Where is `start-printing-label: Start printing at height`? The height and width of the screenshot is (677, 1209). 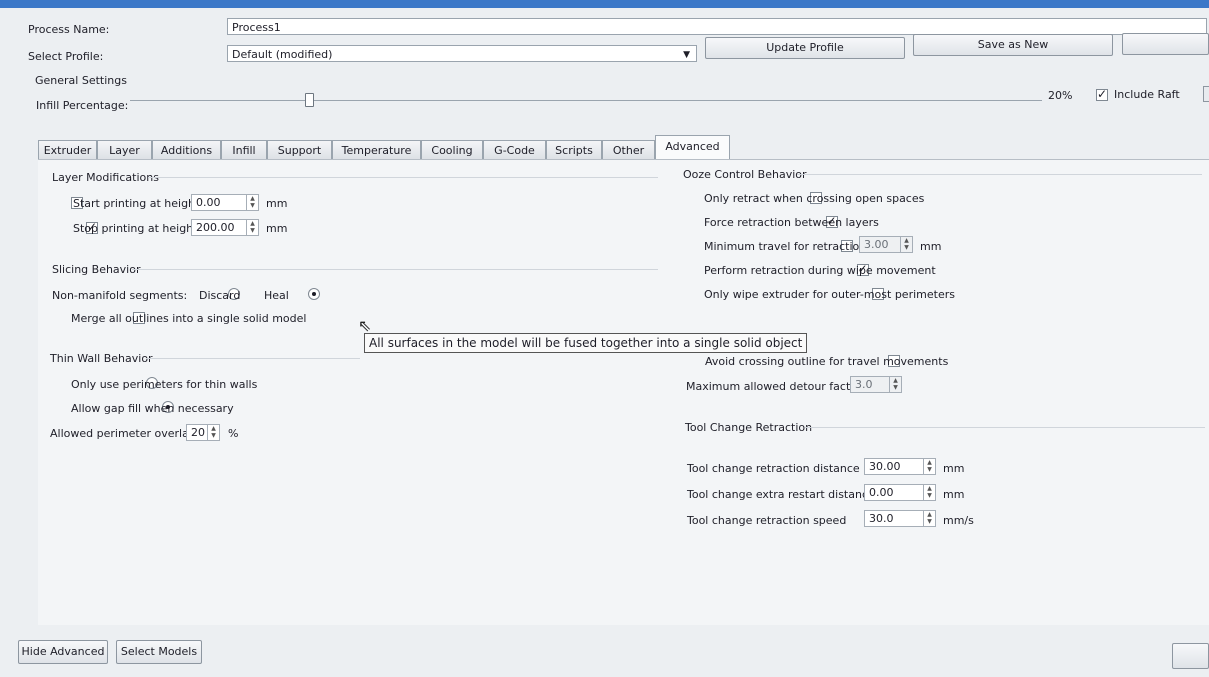 start-printing-label: Start printing at height is located at coordinates (136, 203).